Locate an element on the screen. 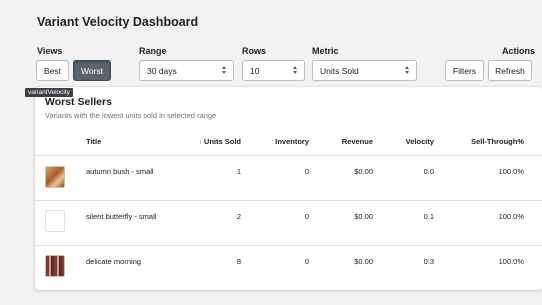 The height and width of the screenshot is (305, 542). metric-select-value: Units Sold is located at coordinates (339, 70).